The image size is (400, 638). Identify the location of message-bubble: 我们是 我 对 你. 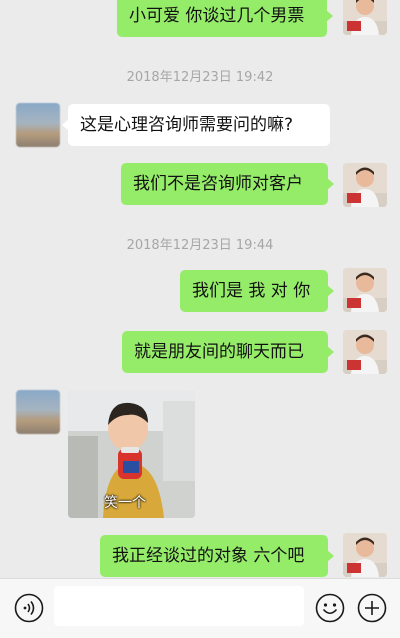
(257, 291).